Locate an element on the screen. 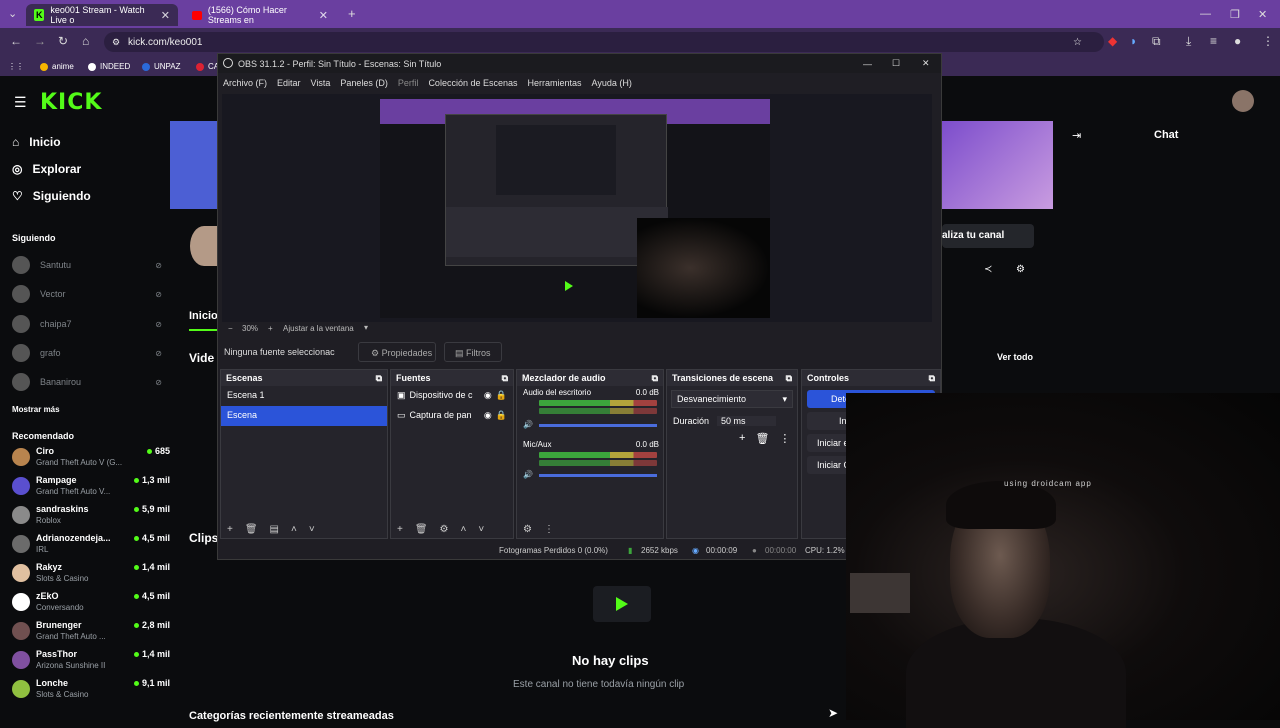 The height and width of the screenshot is (728, 1280). nav-inicio: ⌂ Inicio is located at coordinates (36, 142).